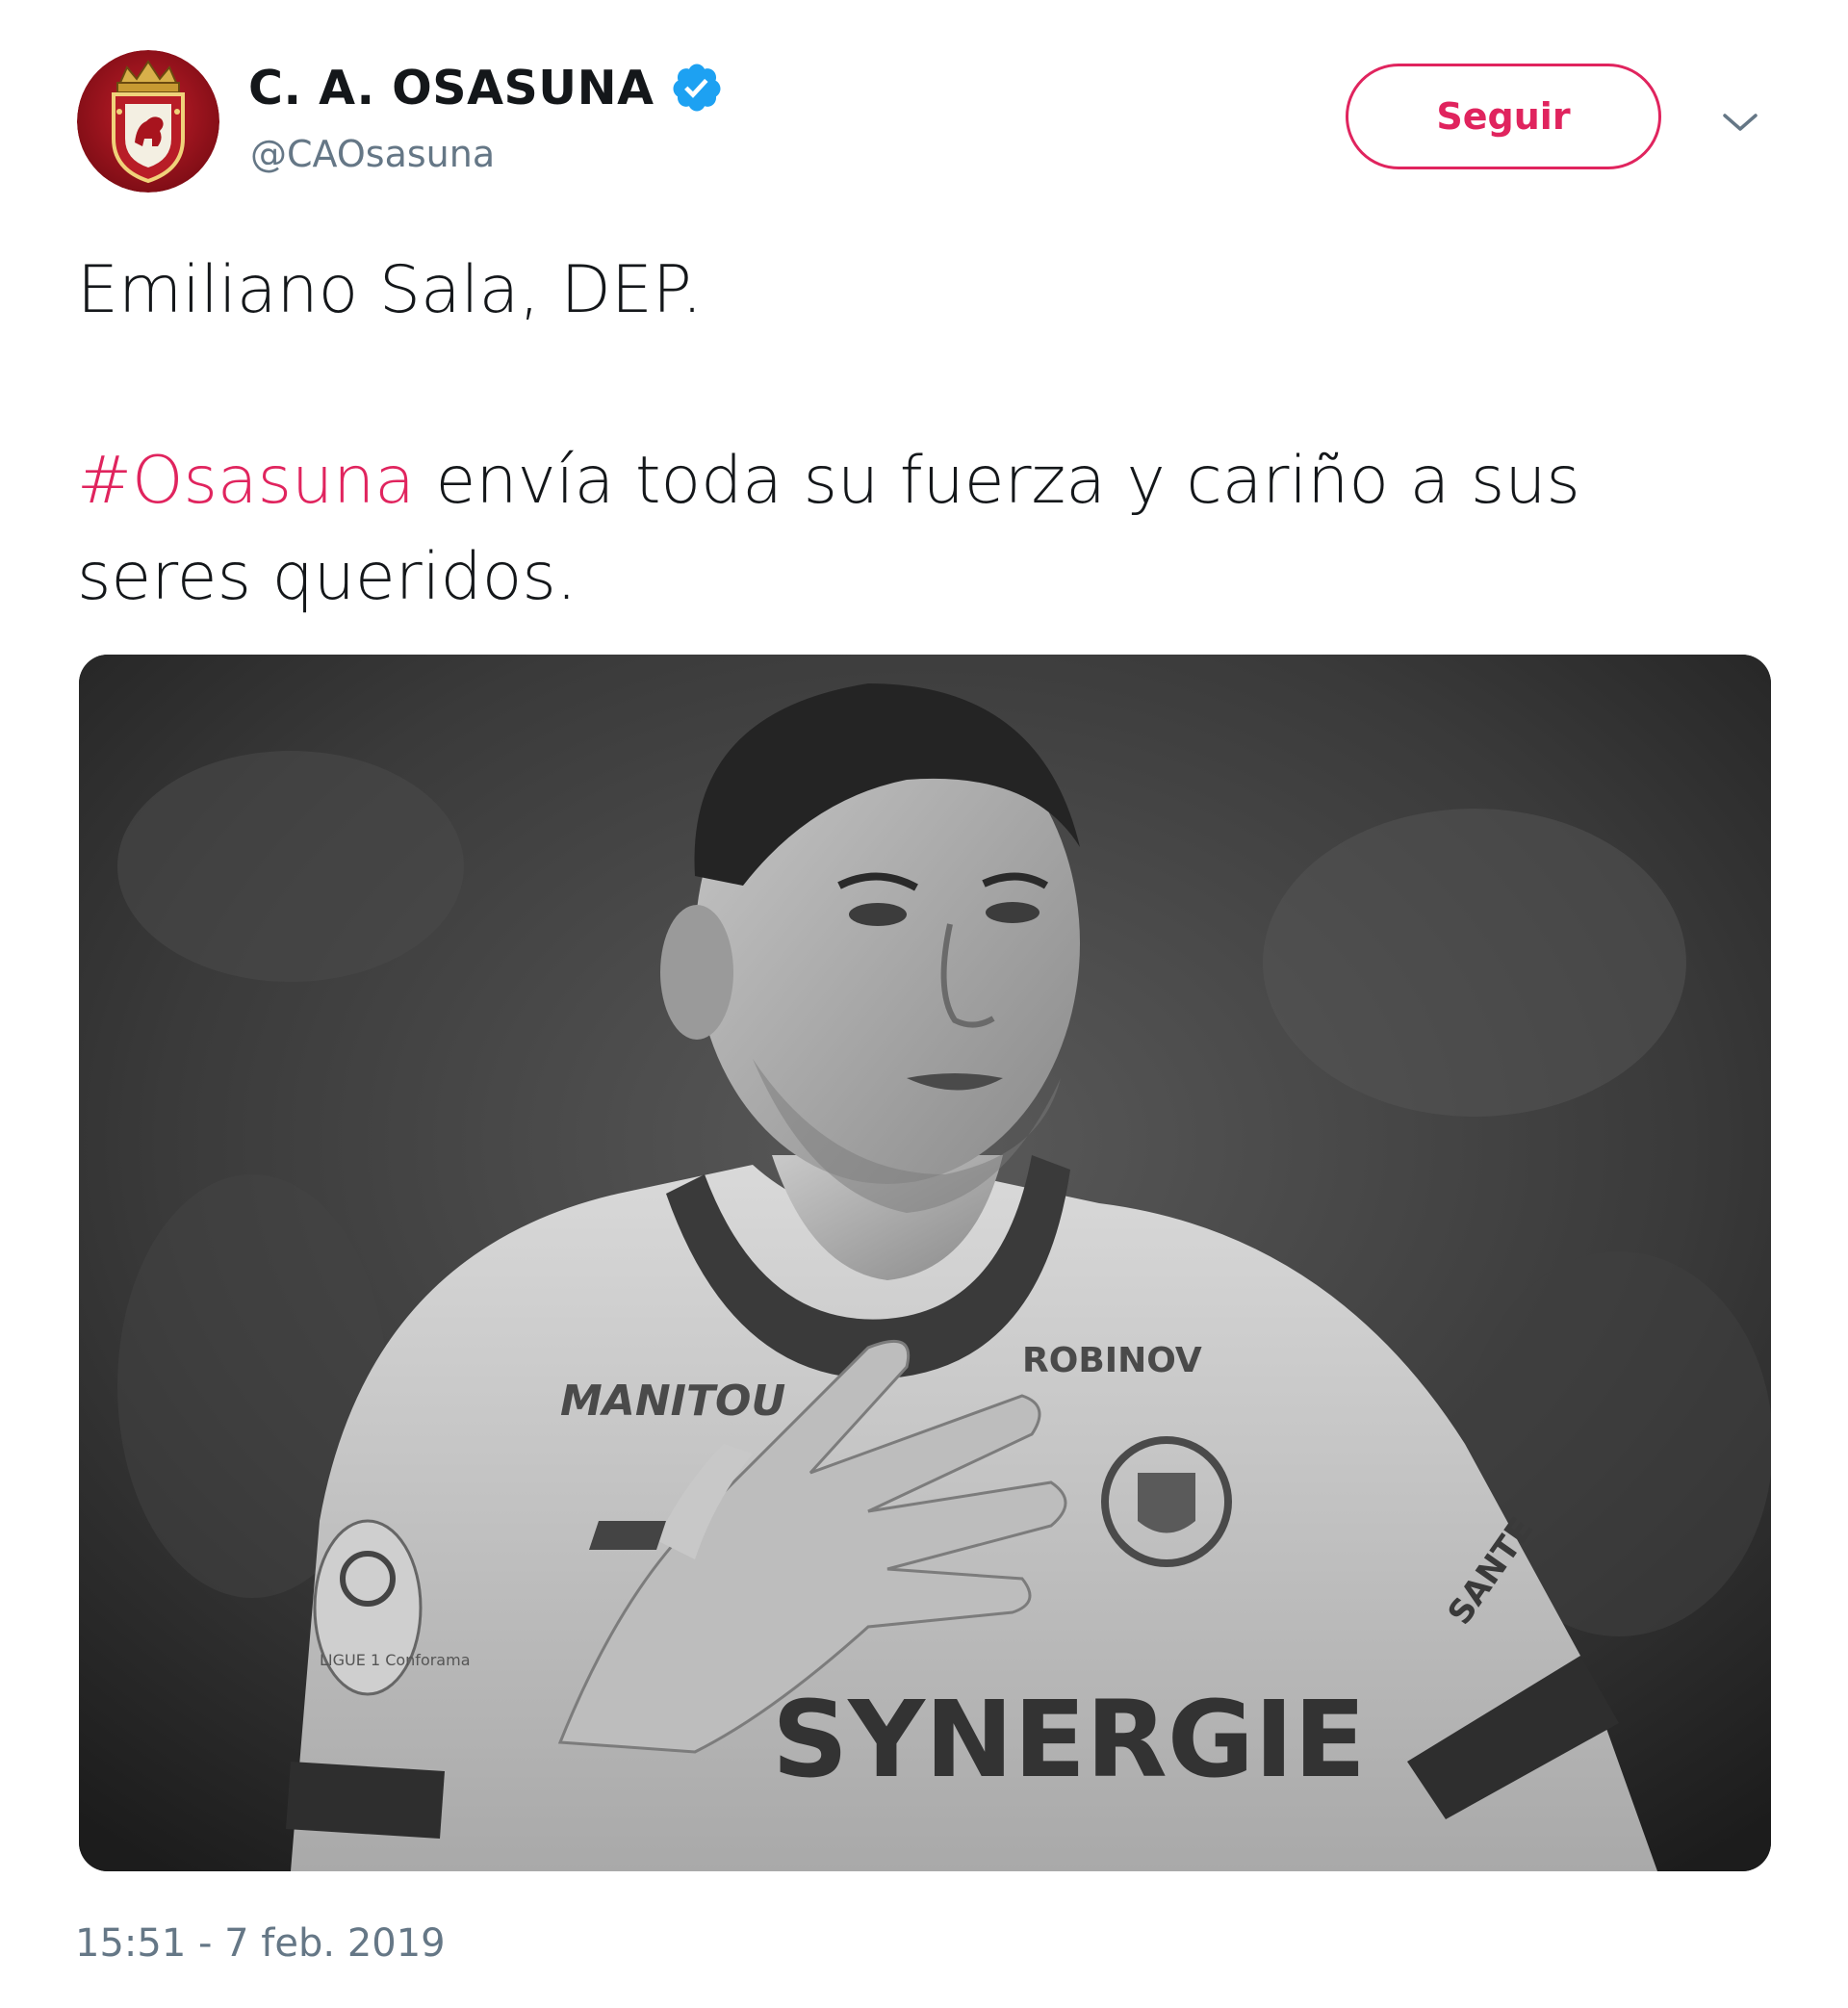  I want to click on display-name: C. A. OSASUNA, so click(451, 88).